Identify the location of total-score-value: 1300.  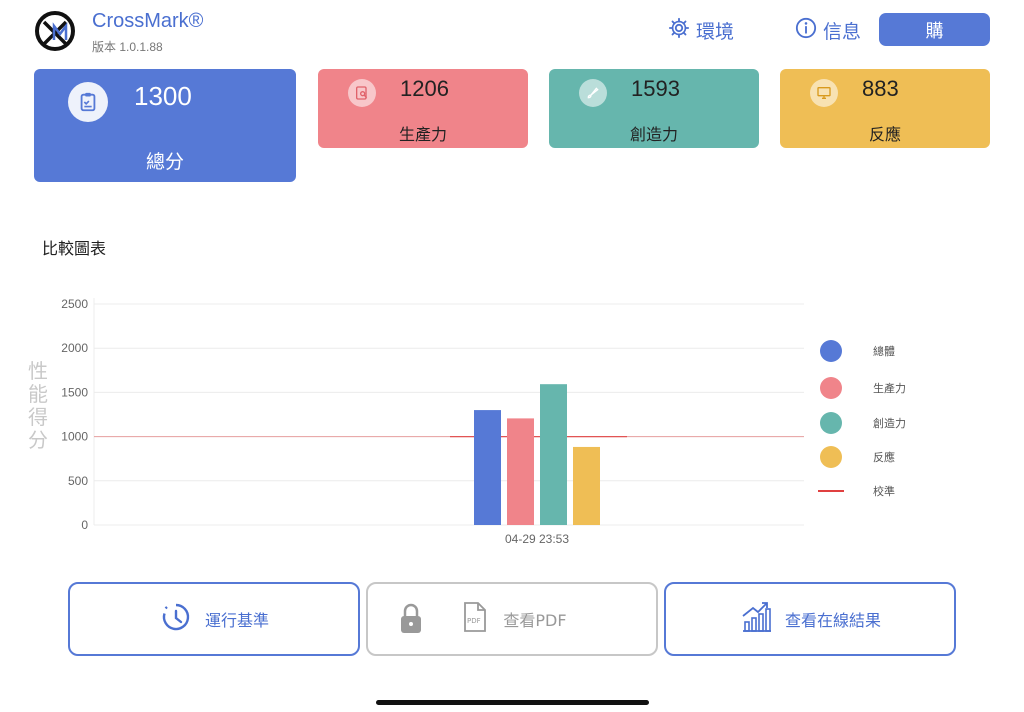
(163, 96).